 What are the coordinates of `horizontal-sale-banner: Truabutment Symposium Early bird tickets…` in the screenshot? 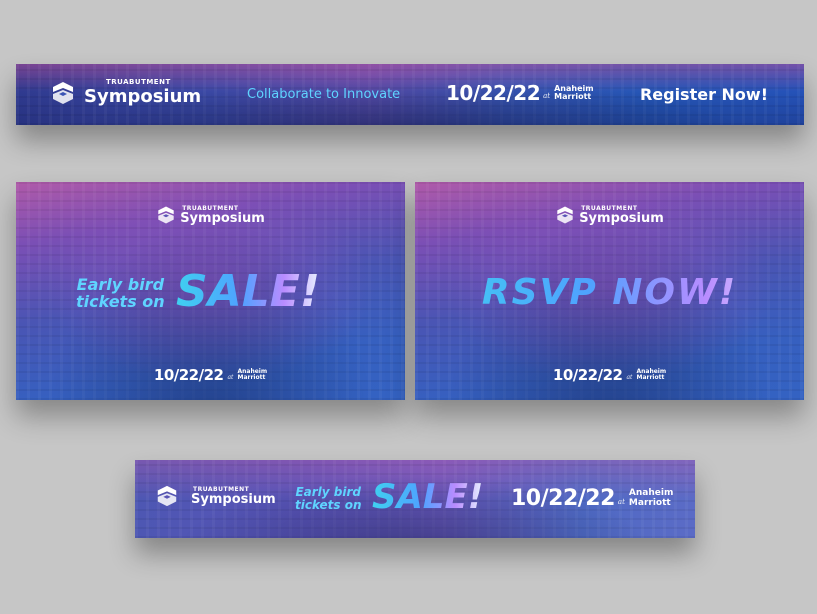 It's located at (415, 499).